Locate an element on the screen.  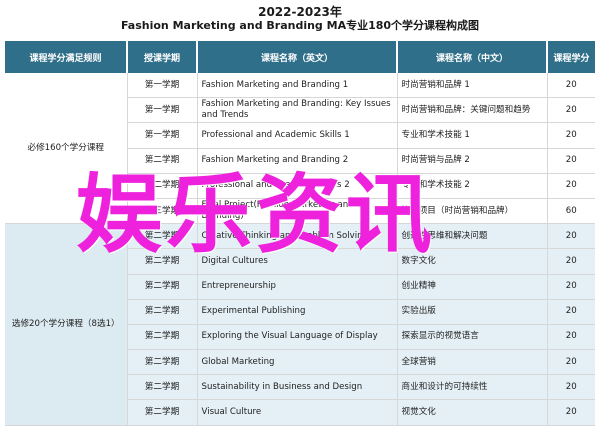
column-header-credits: 课程学分 is located at coordinates (570, 57).